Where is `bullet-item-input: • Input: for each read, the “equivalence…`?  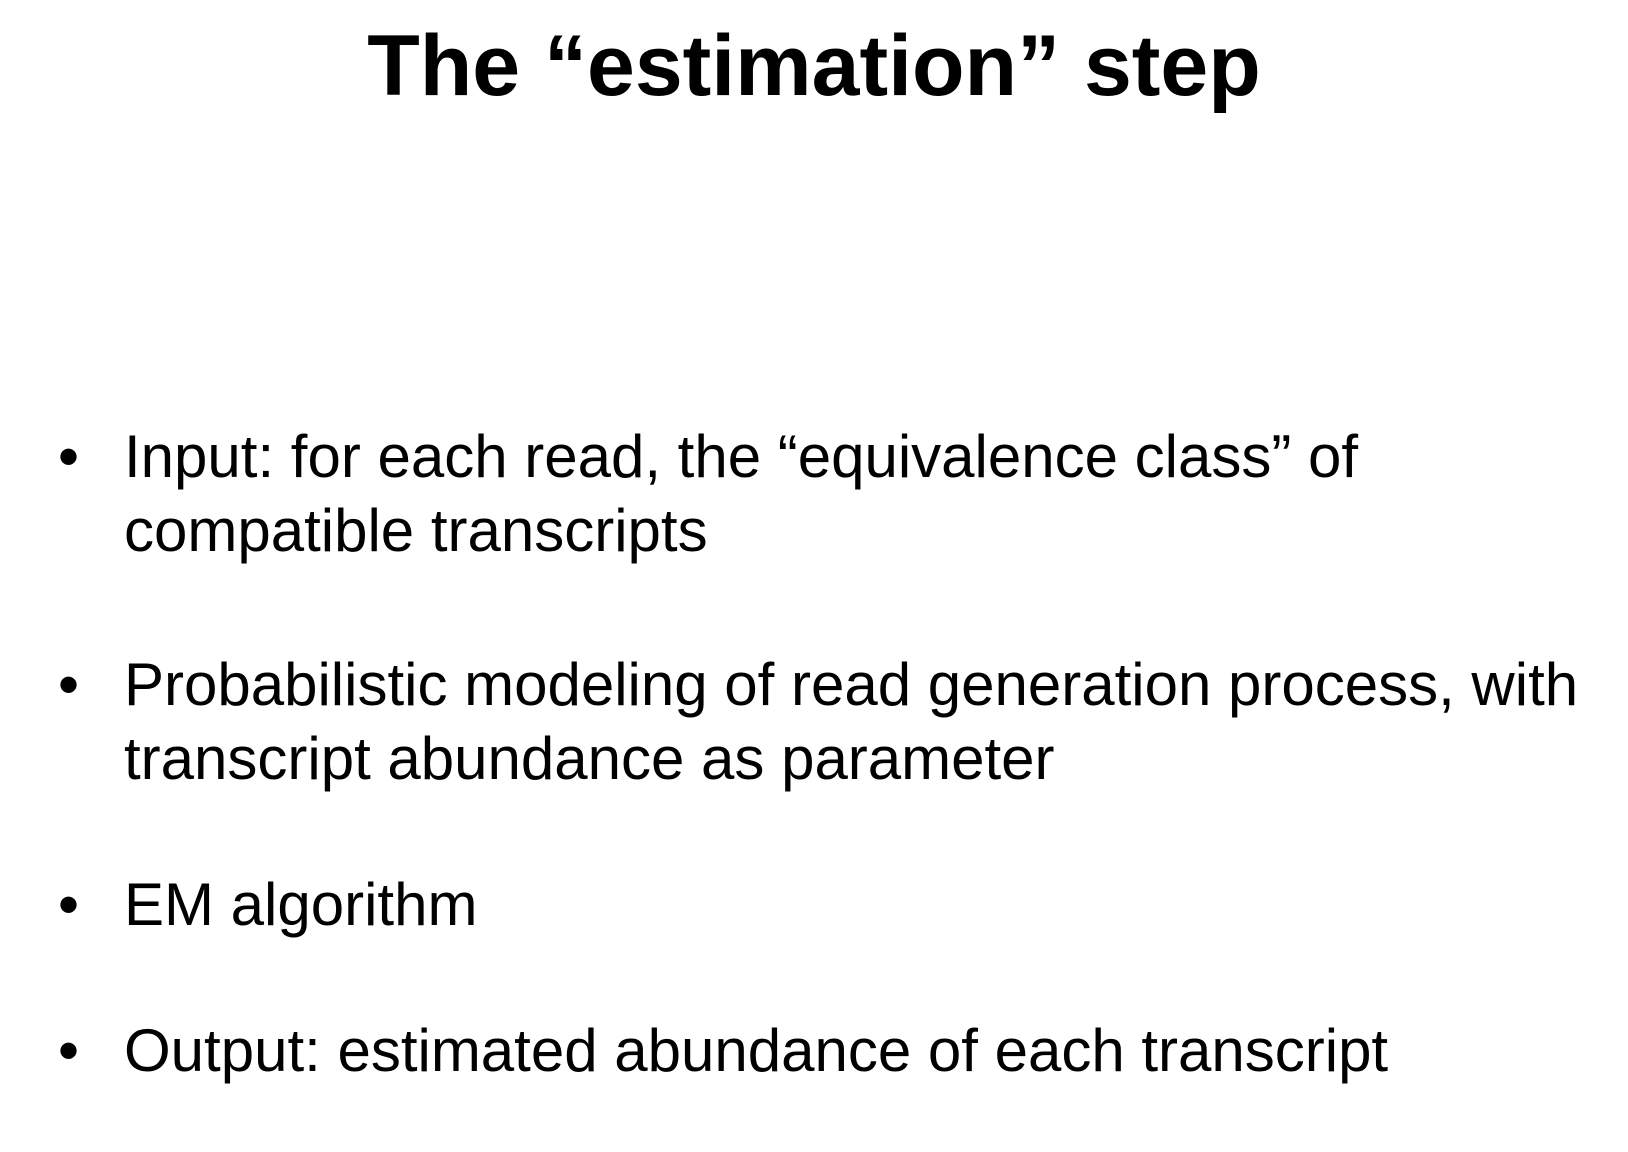 bullet-item-input: • Input: for each read, the “equivalence… is located at coordinates (828, 494).